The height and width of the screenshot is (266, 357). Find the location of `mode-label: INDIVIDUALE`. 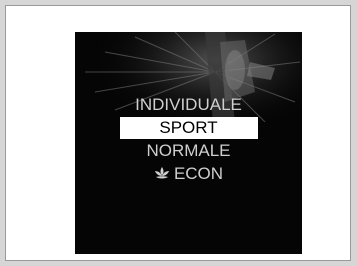

mode-label: INDIVIDUALE is located at coordinates (188, 104).